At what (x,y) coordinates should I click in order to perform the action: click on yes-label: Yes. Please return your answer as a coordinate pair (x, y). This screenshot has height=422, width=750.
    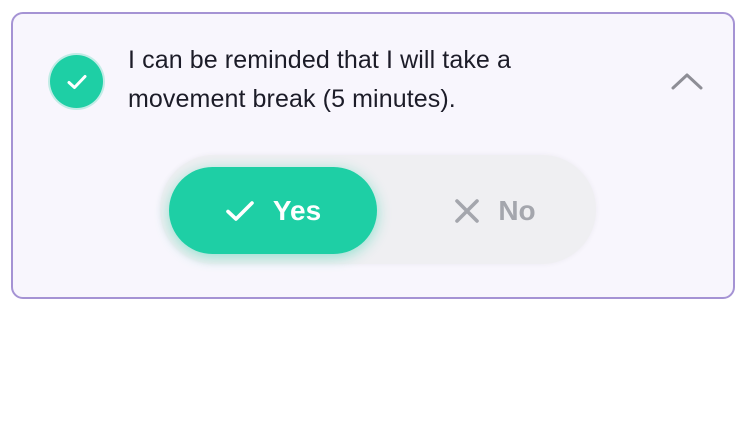
    Looking at the image, I should click on (297, 210).